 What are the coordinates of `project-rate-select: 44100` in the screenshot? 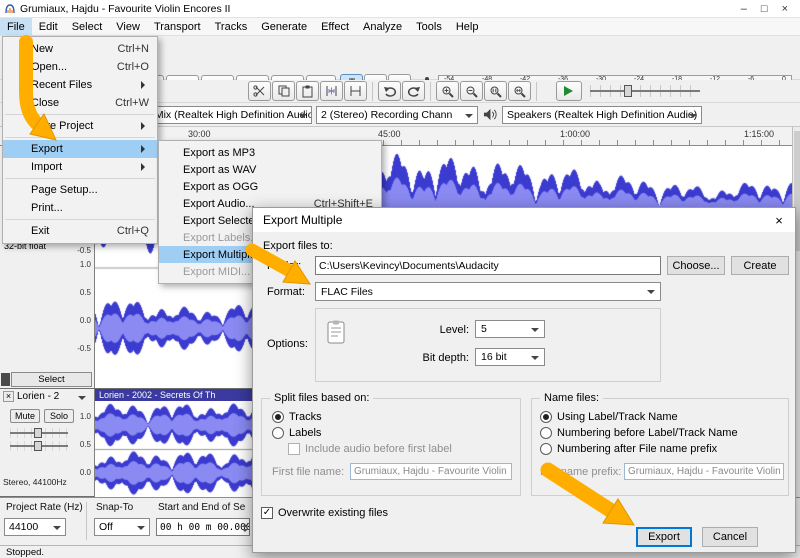 It's located at (35, 527).